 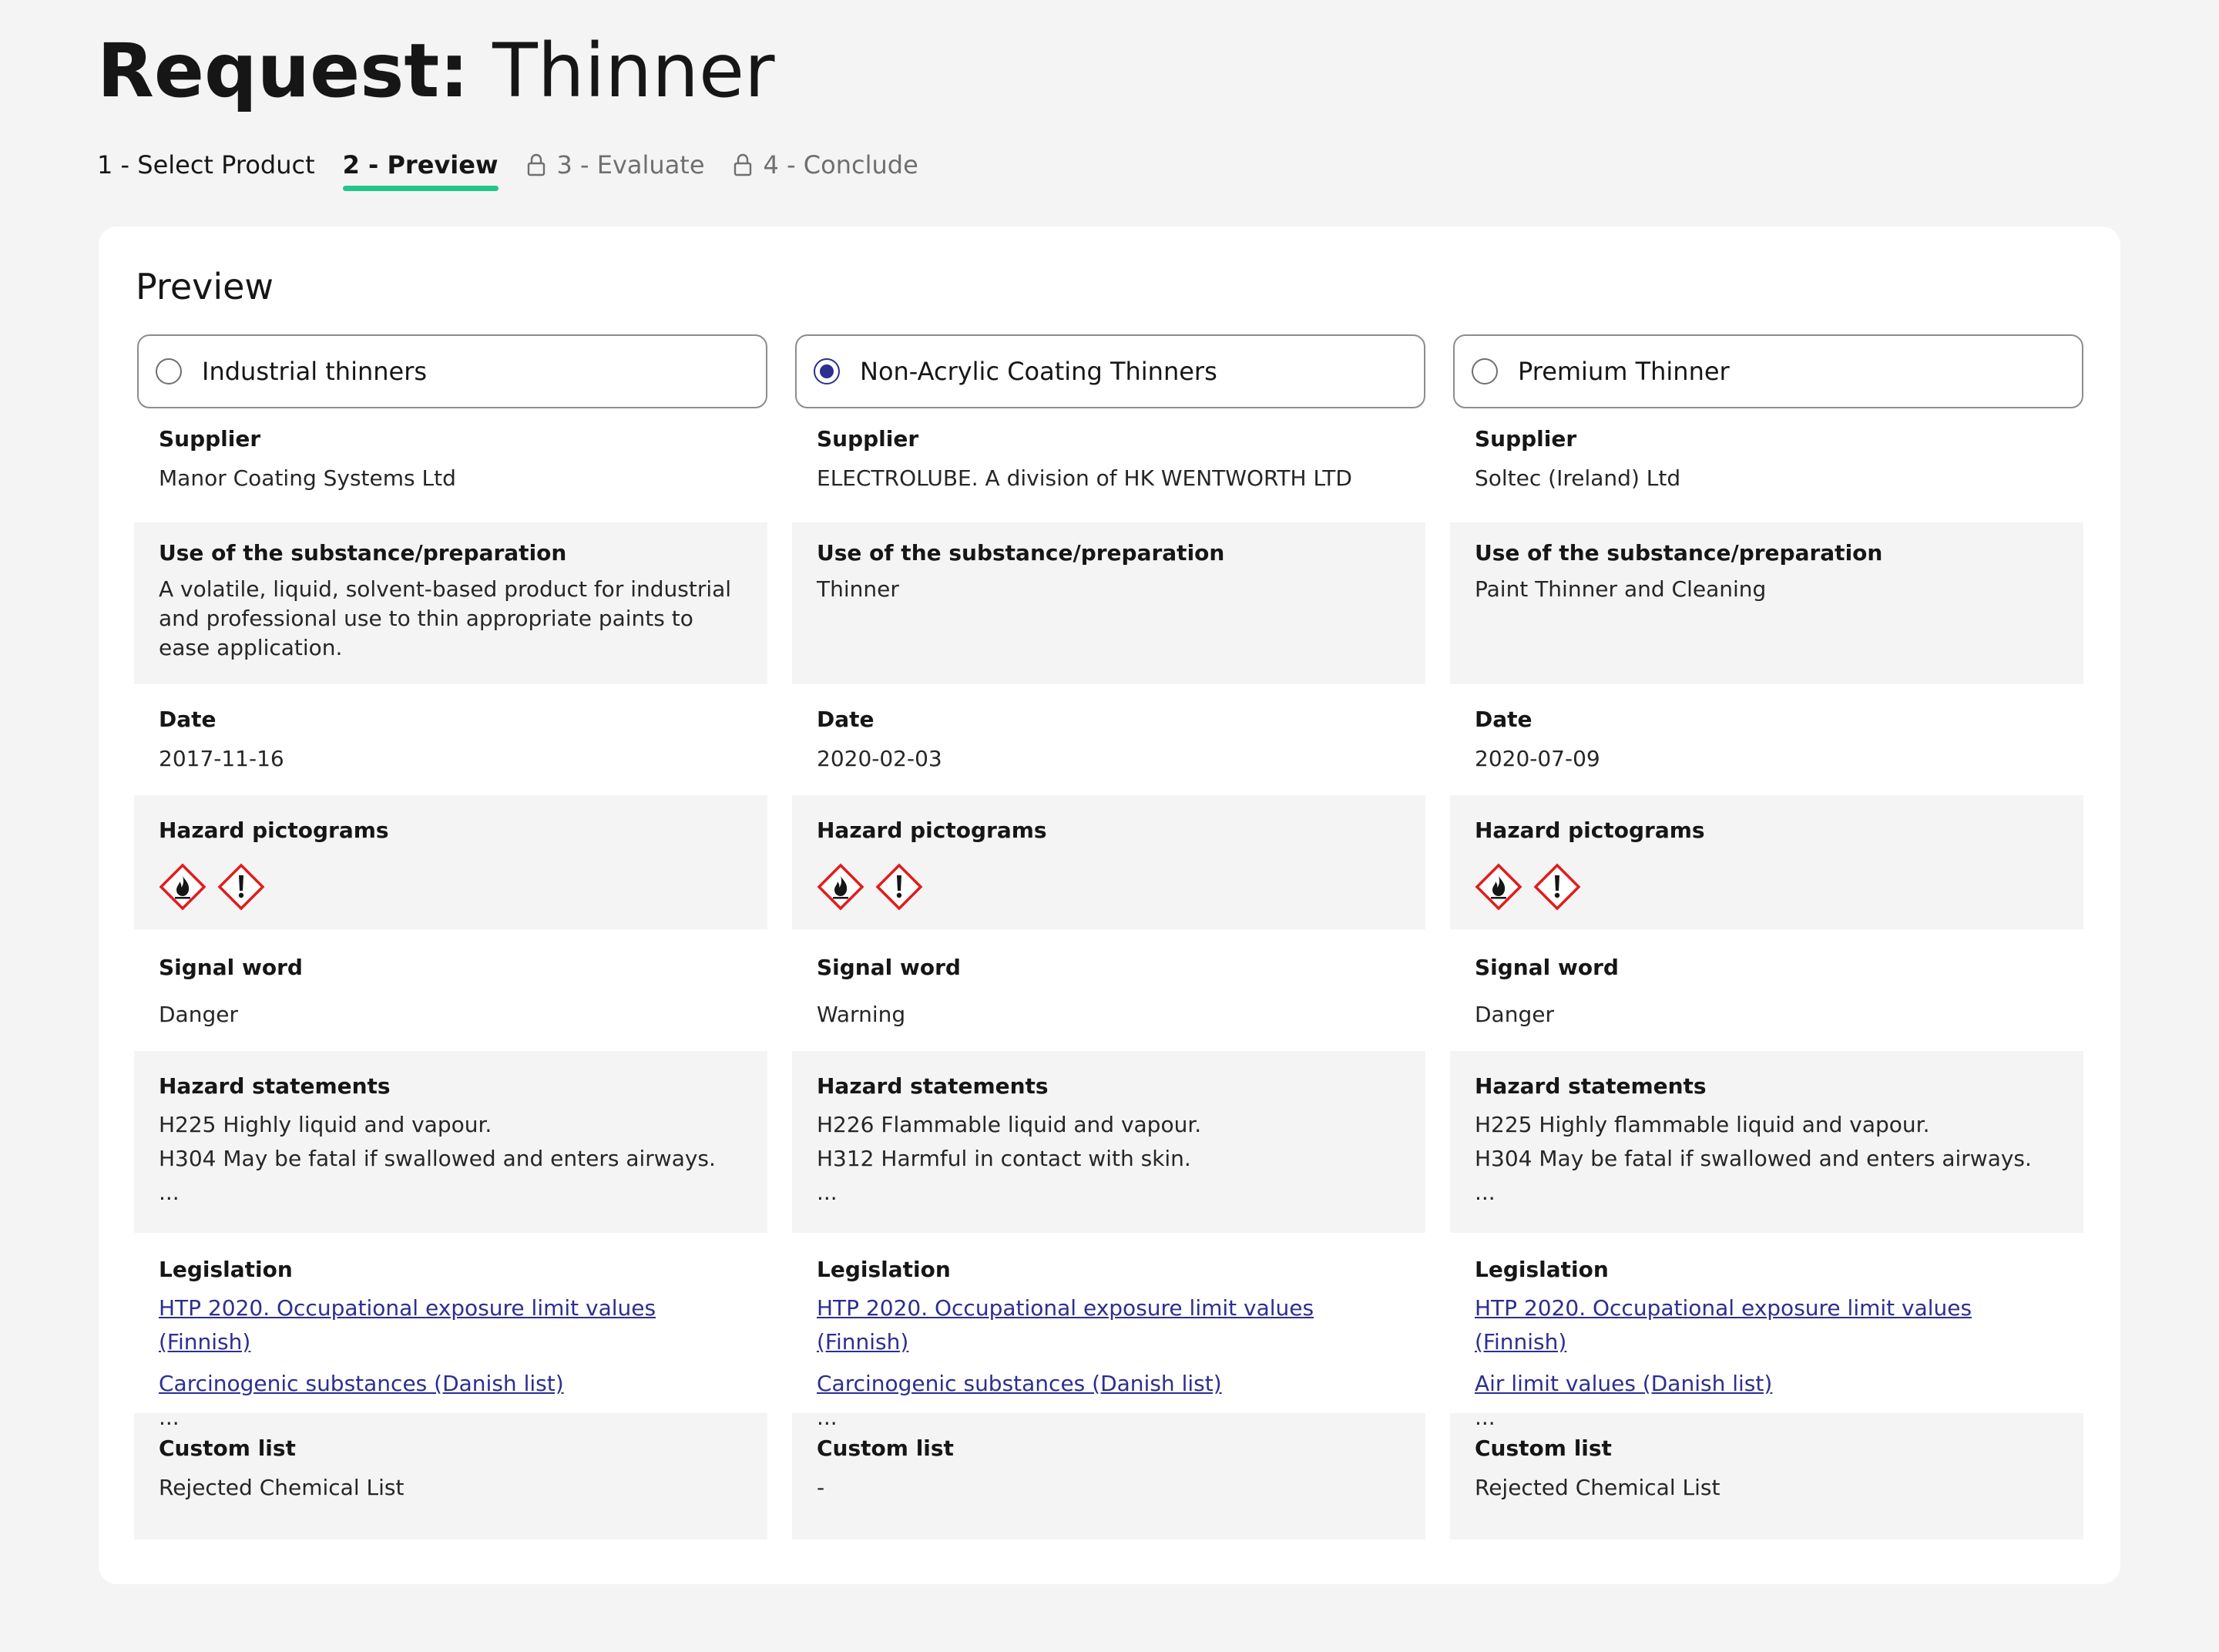 What do you see at coordinates (827, 371) in the screenshot?
I see `radio-button-selected` at bounding box center [827, 371].